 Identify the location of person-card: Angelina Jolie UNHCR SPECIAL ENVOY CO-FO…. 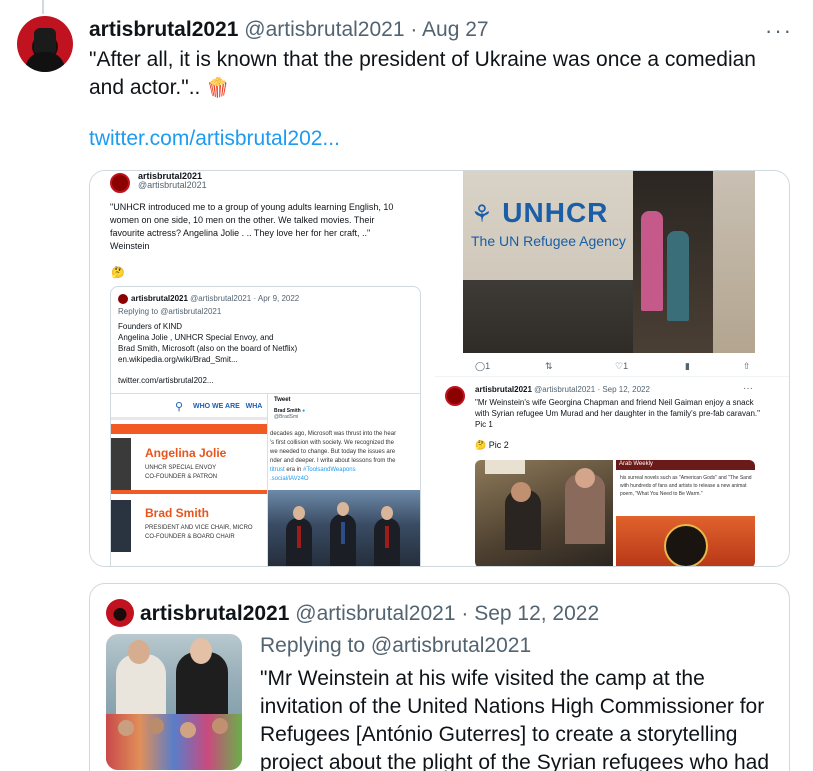
(189, 466).